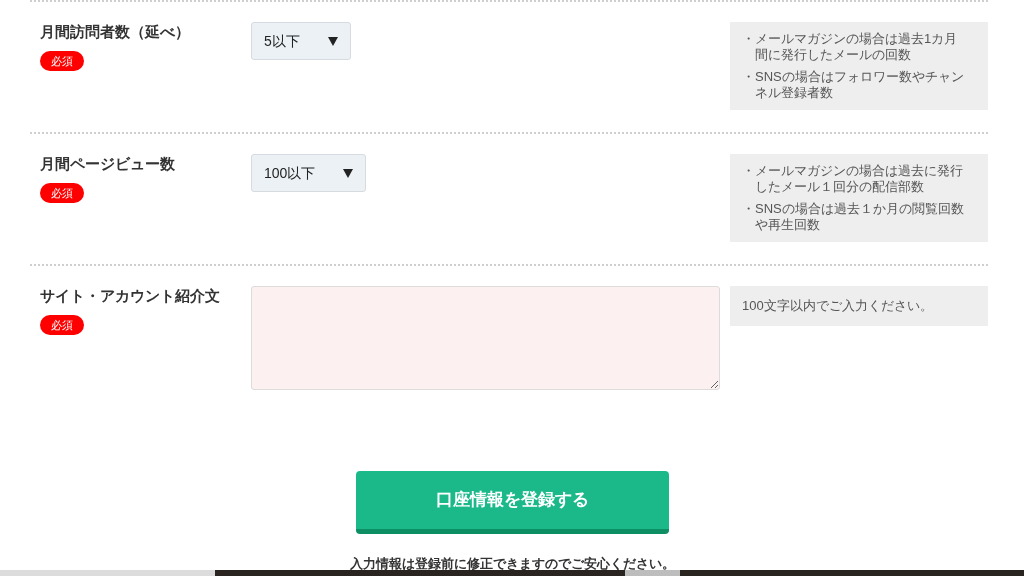  I want to click on reassurance-text: 入力情報は登録前に修正できますのでご安心ください。, so click(512, 564).